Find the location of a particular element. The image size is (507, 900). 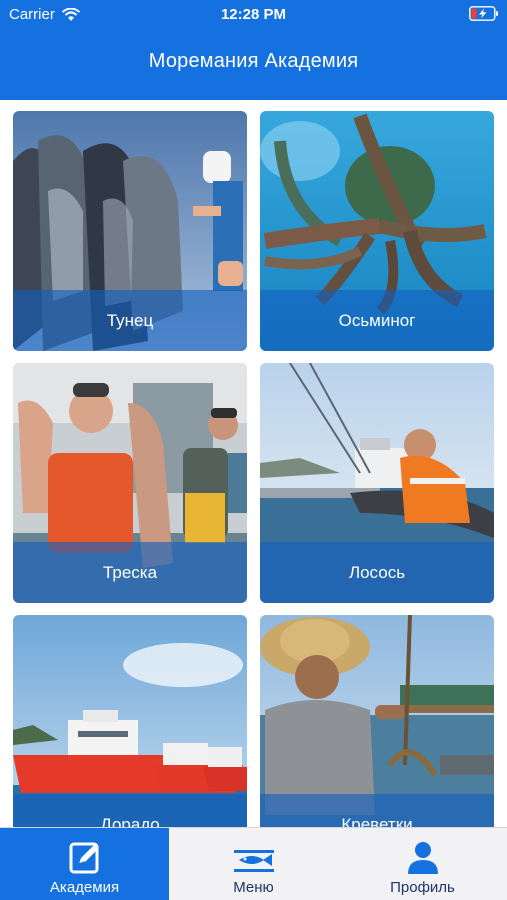

fish-menu-icon is located at coordinates (253, 861).